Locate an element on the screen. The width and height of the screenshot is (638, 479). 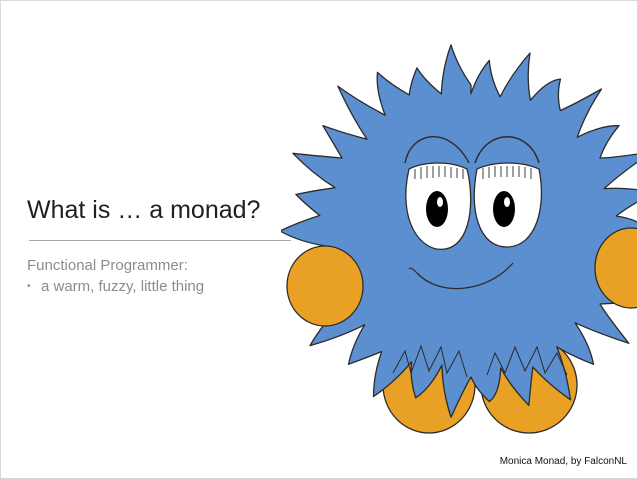
title-divider is located at coordinates (160, 240).